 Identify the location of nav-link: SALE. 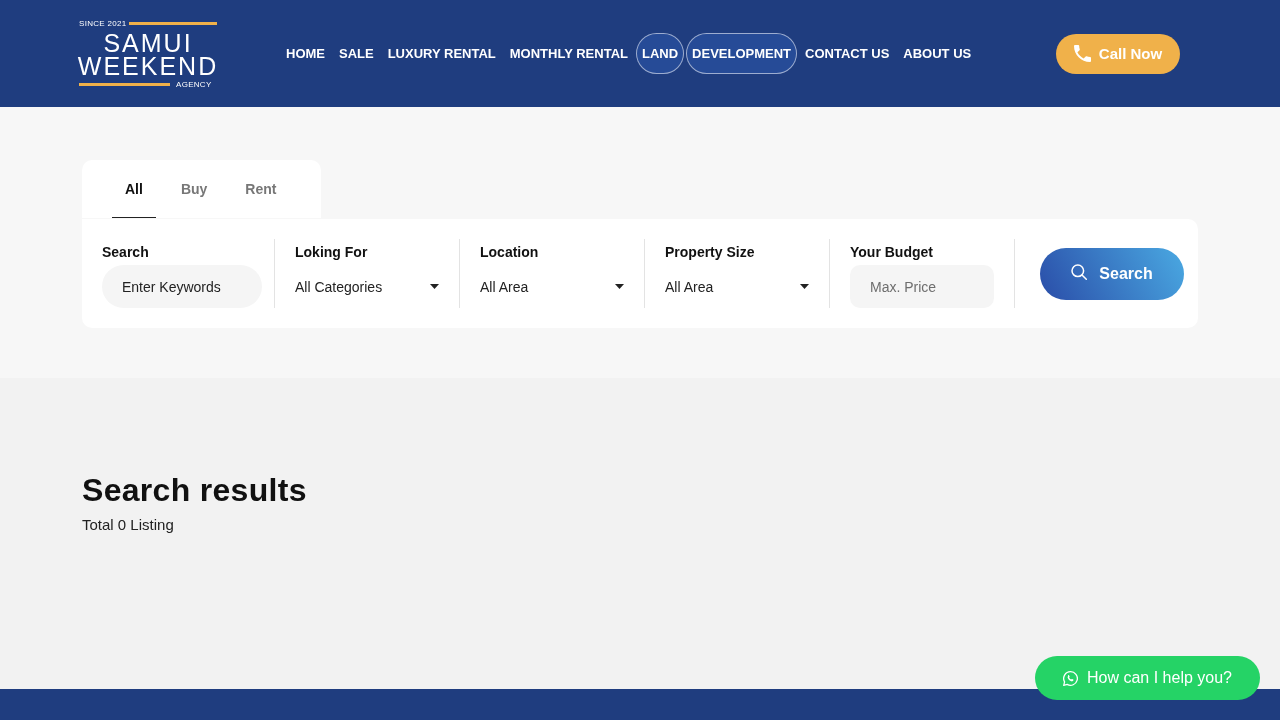
(356, 53).